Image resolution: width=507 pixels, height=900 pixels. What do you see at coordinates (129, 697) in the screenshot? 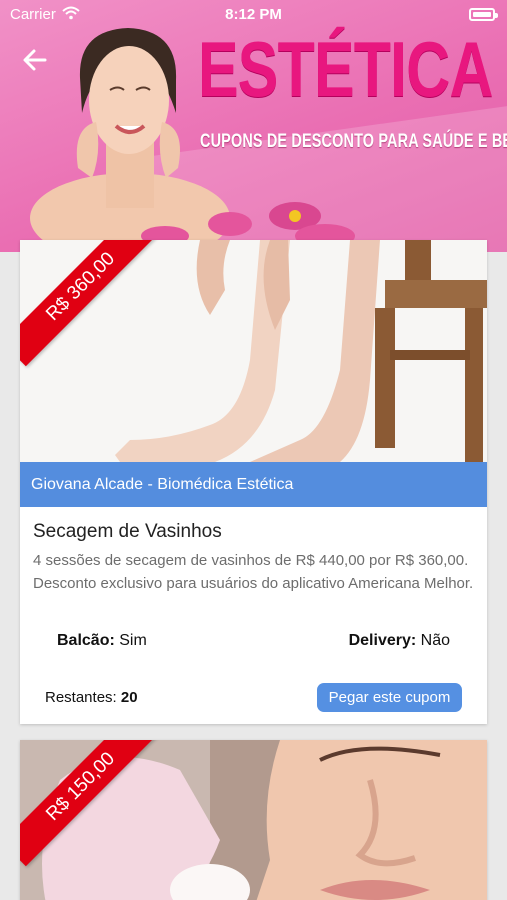
I see `remaining-value: 20` at bounding box center [129, 697].